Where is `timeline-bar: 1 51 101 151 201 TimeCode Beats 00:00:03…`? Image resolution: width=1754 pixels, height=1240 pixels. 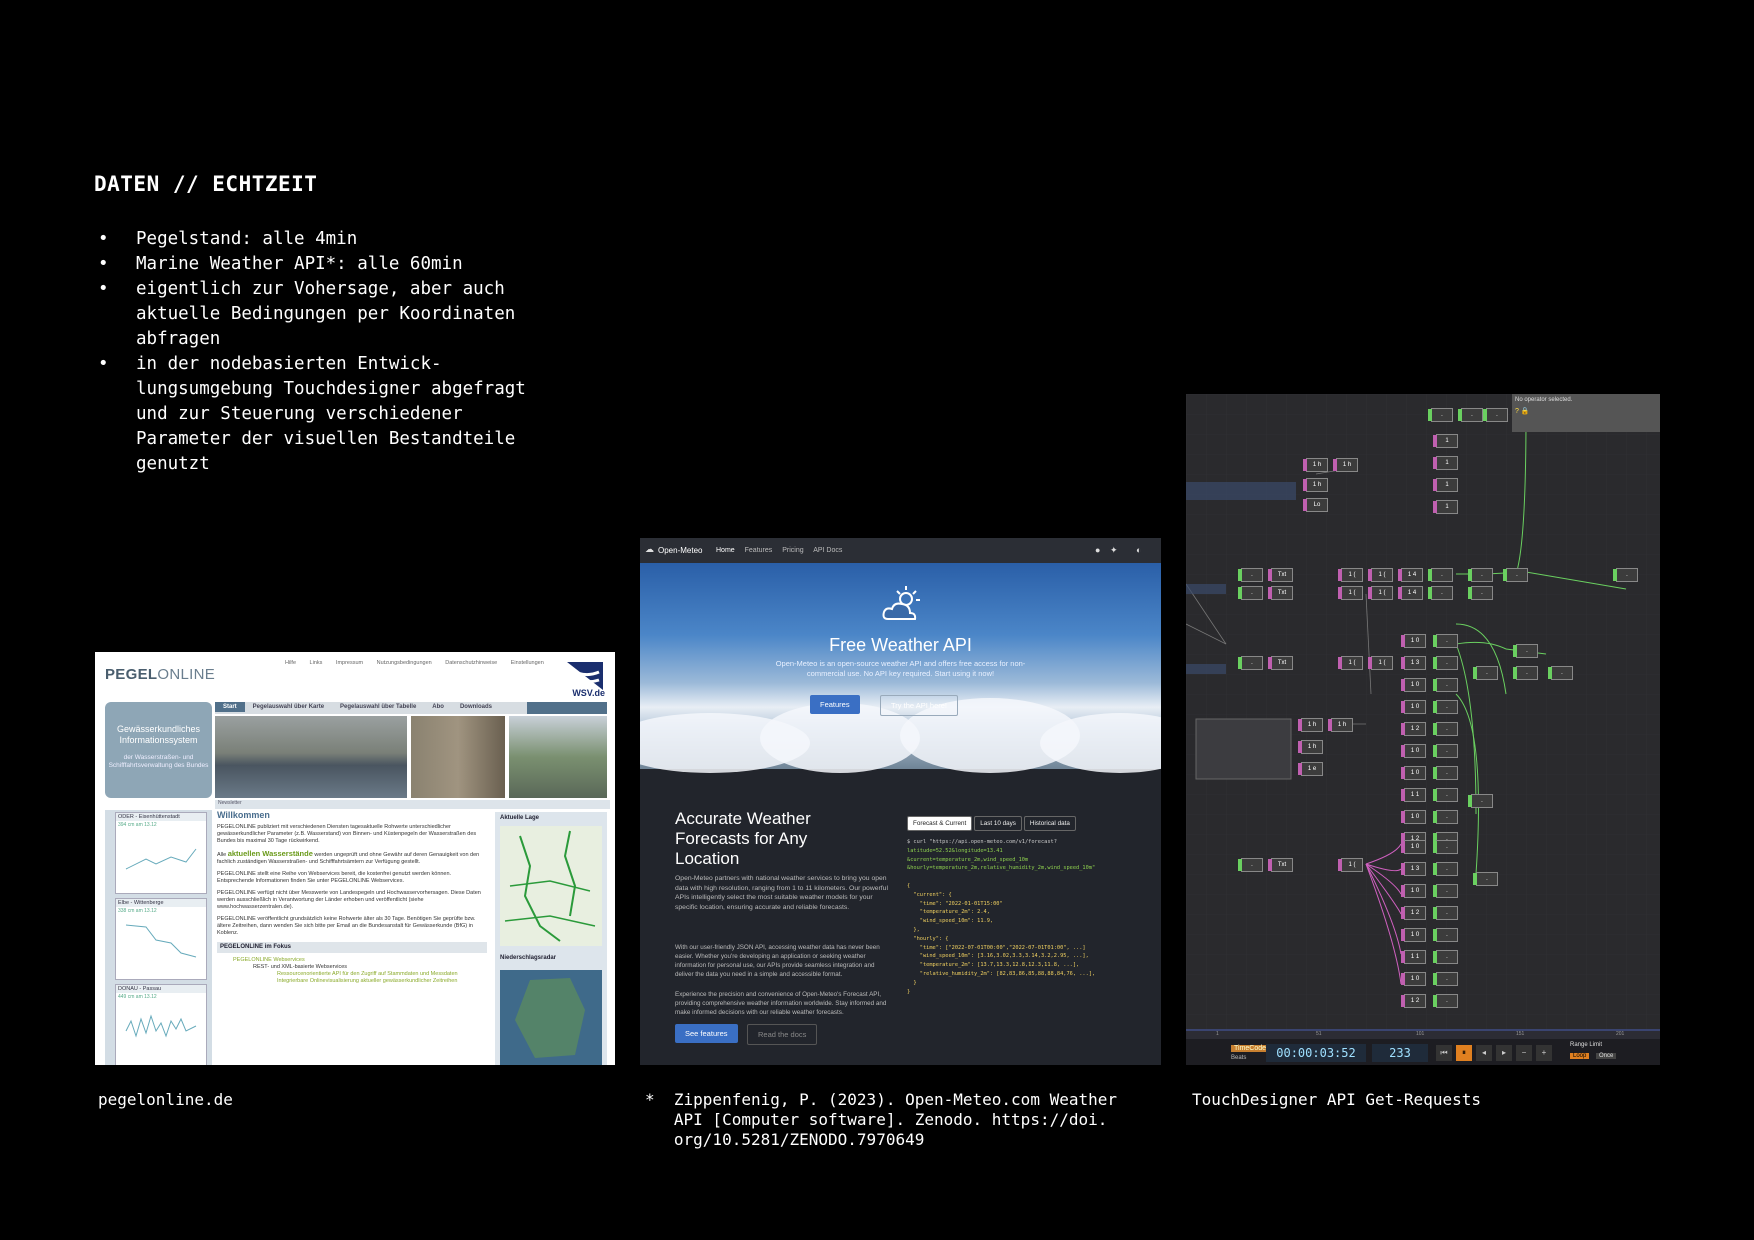 timeline-bar: 1 51 101 151 201 TimeCode Beats 00:00:03… is located at coordinates (1423, 1047).